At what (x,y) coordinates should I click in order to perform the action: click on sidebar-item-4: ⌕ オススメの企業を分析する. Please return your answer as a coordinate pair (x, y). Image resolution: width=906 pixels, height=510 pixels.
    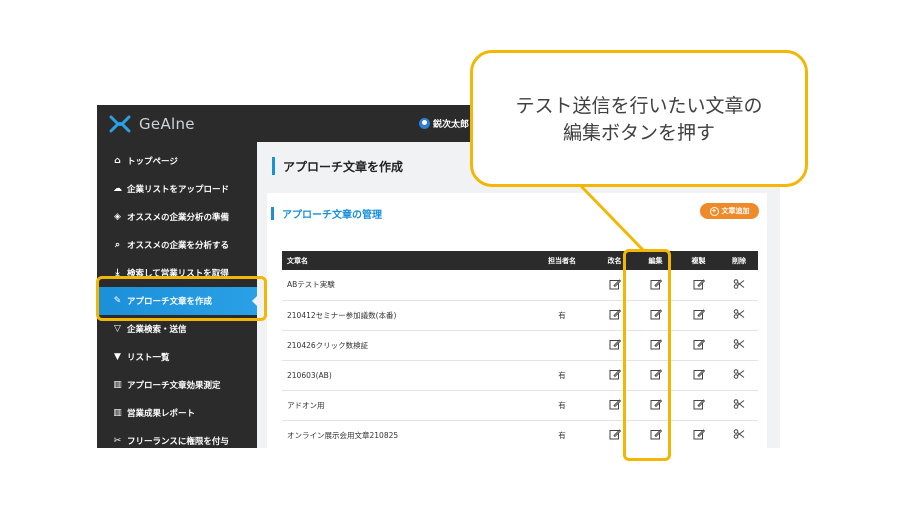
    Looking at the image, I should click on (177, 245).